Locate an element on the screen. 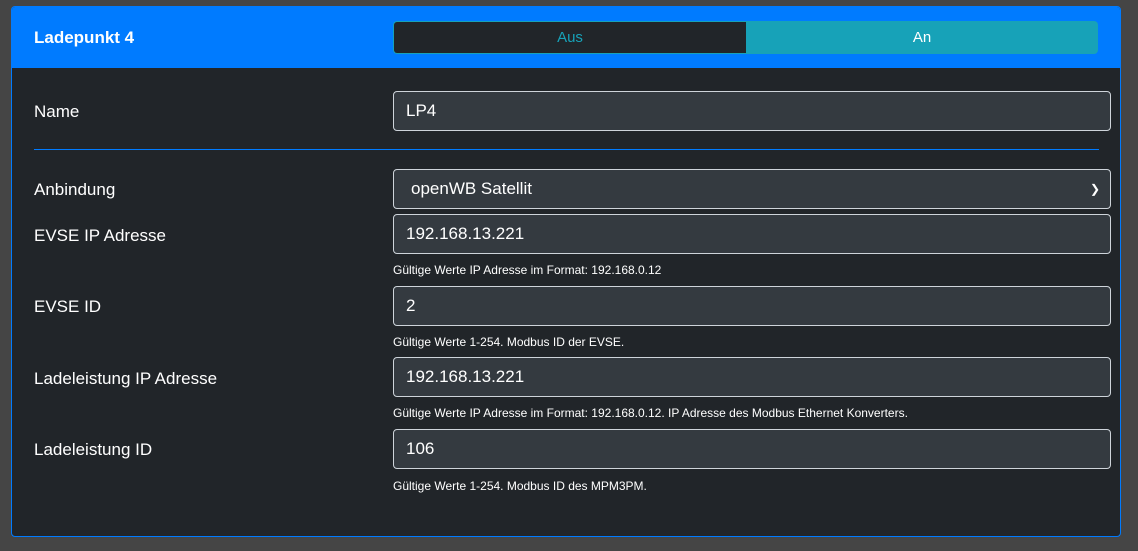  evse-id-input: 2 is located at coordinates (752, 306).